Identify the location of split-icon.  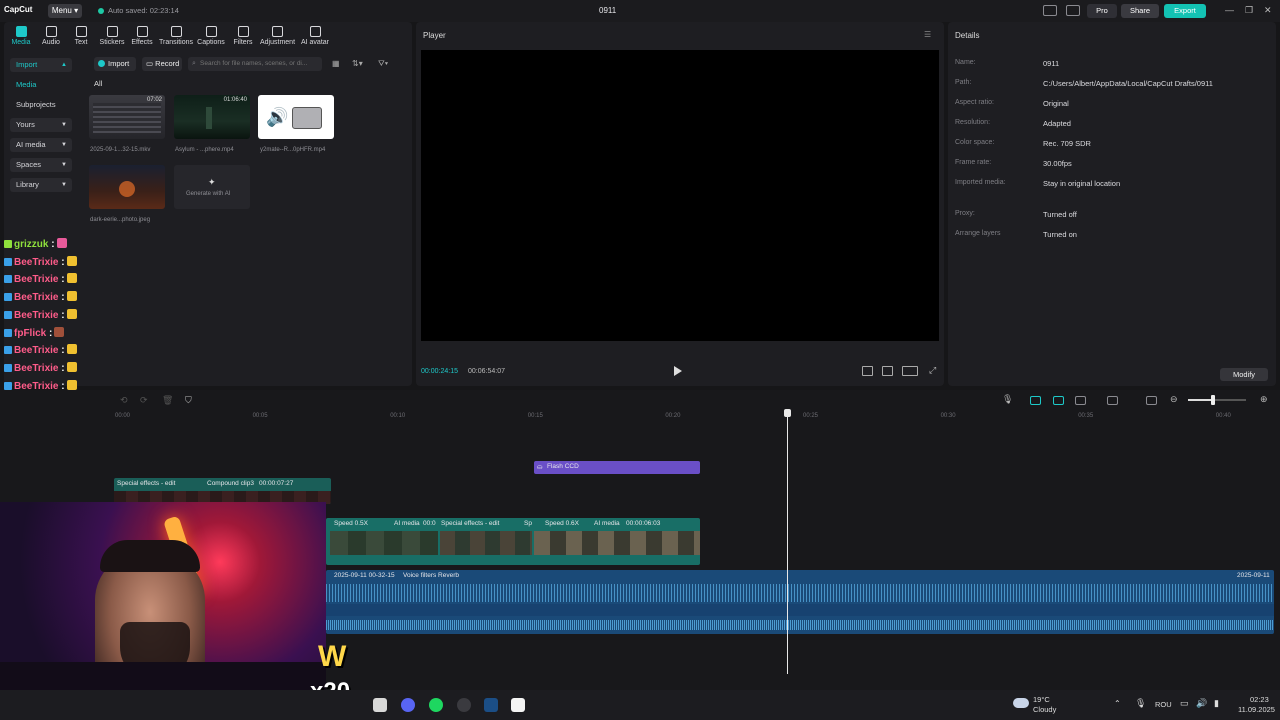
(1080, 400).